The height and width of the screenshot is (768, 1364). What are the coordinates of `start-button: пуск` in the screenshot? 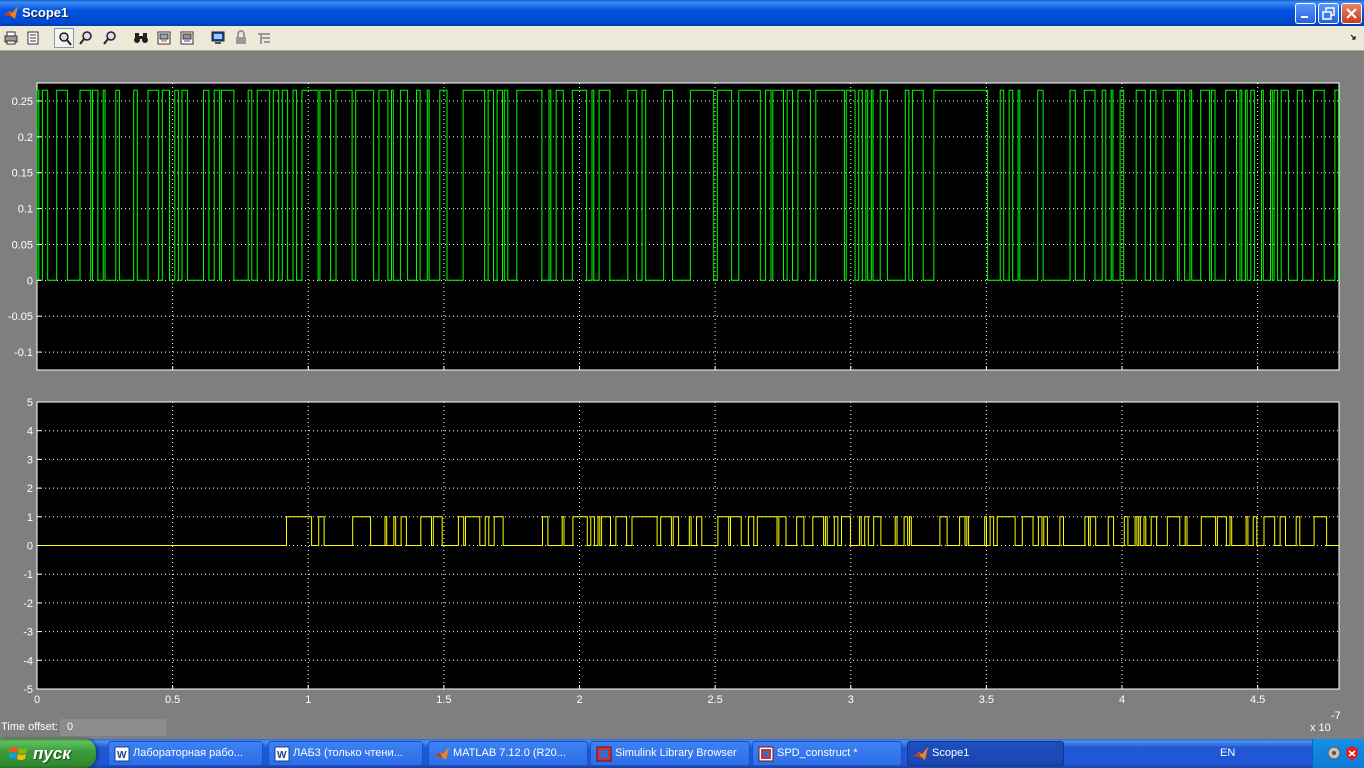 It's located at (48, 753).